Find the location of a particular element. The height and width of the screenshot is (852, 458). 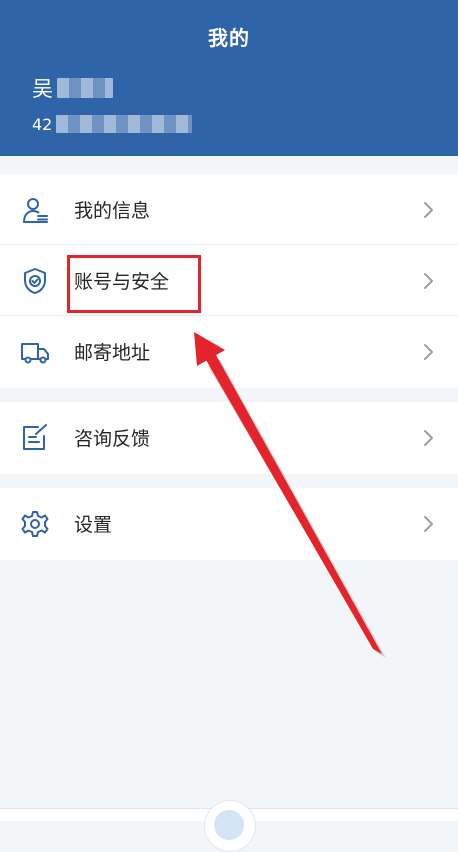

menu-item-label: 咨询反馈 is located at coordinates (112, 439).